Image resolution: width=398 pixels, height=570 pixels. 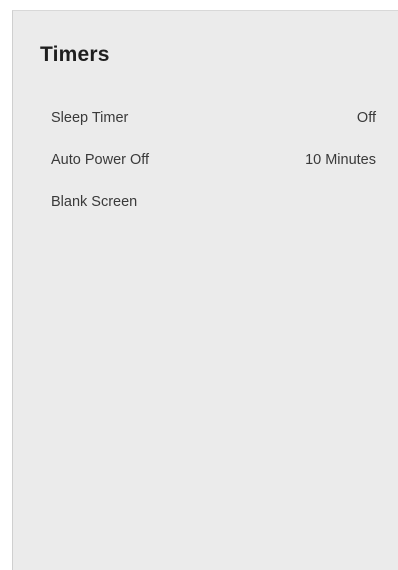 What do you see at coordinates (90, 118) in the screenshot?
I see `menu-item-label: Sleep Timer` at bounding box center [90, 118].